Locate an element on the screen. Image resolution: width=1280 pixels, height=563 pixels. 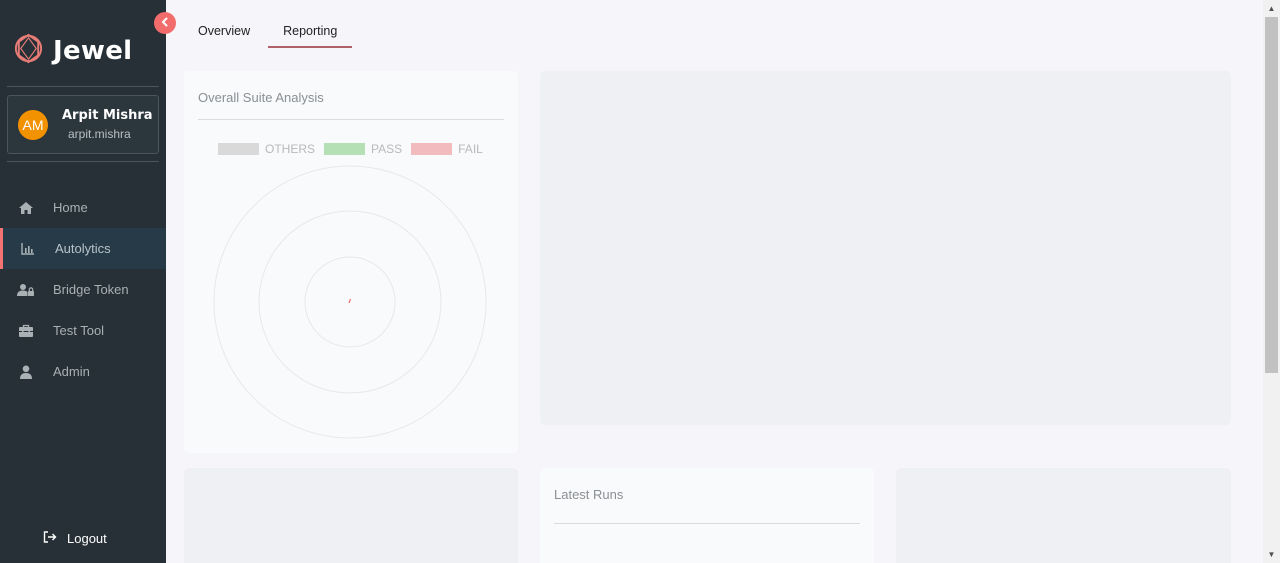
legend-item-pass: PASS is located at coordinates (363, 149).